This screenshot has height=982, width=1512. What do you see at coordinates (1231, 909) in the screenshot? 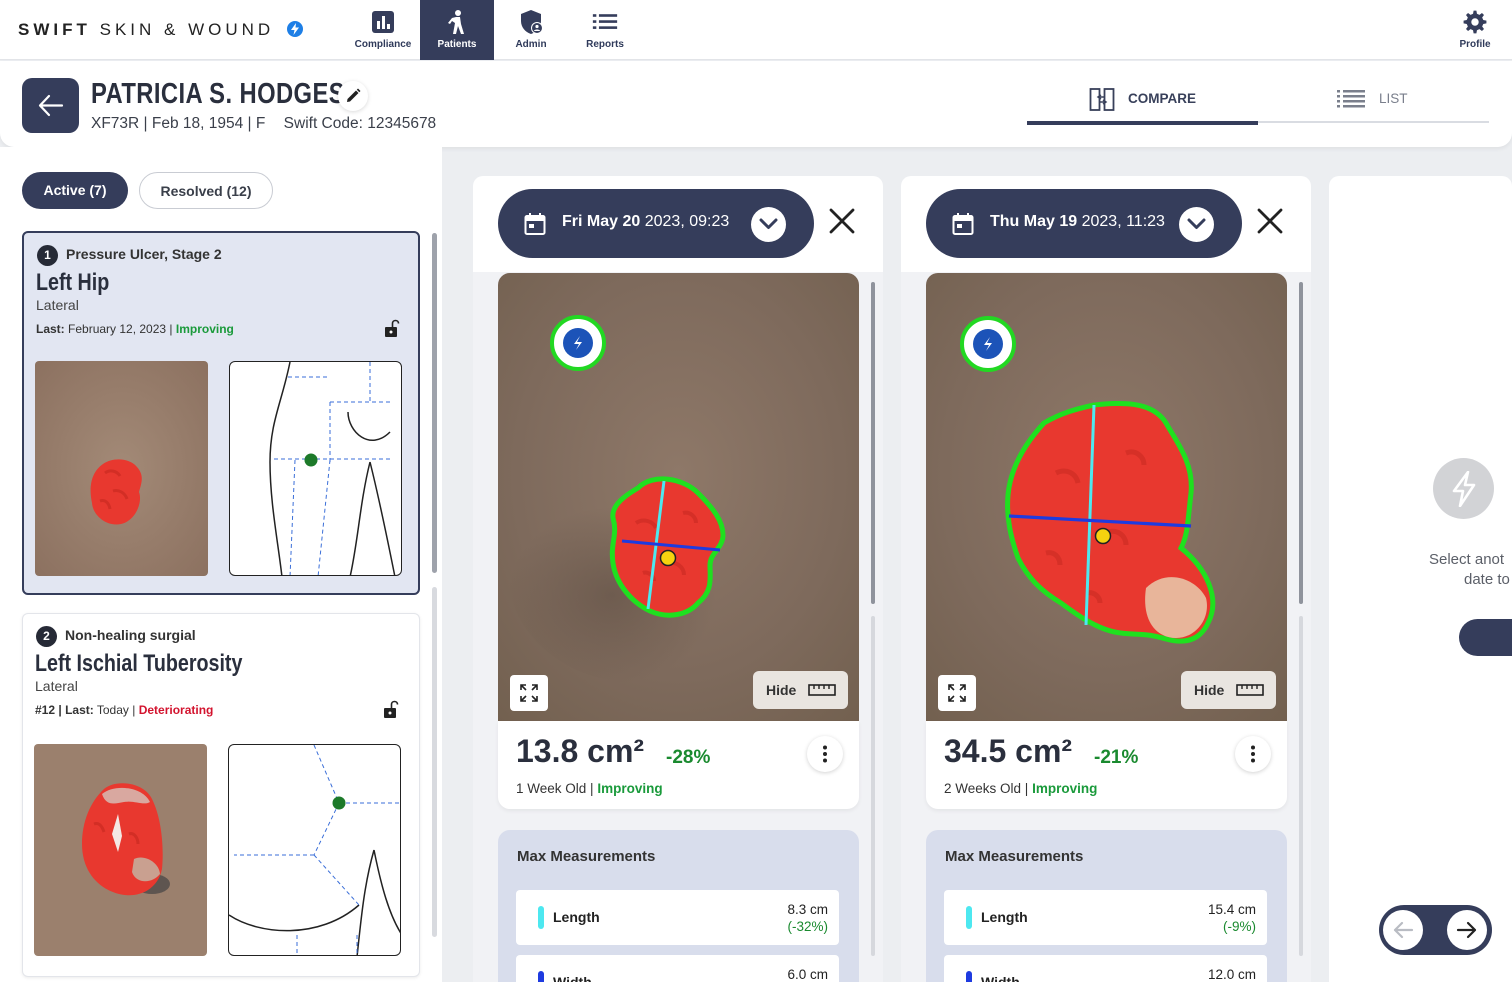
I see `measurement-value: 15.4 cm` at bounding box center [1231, 909].